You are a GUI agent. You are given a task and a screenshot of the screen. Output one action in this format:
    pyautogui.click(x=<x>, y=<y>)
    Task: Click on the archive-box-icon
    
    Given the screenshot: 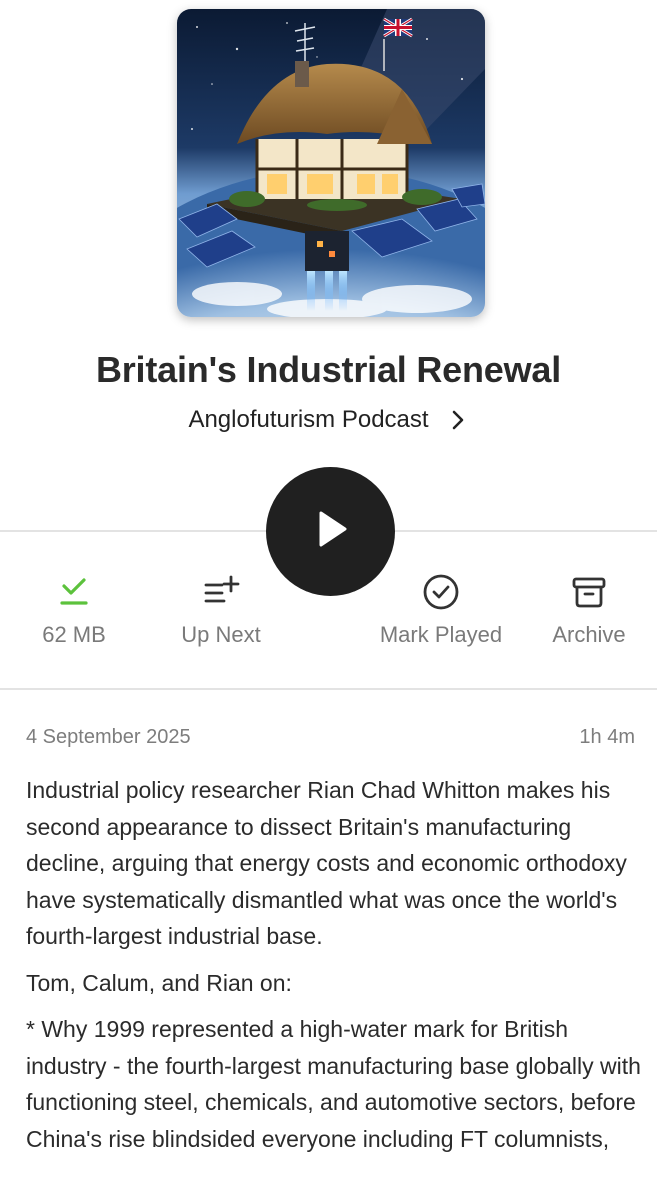 What is the action you would take?
    pyautogui.click(x=589, y=592)
    